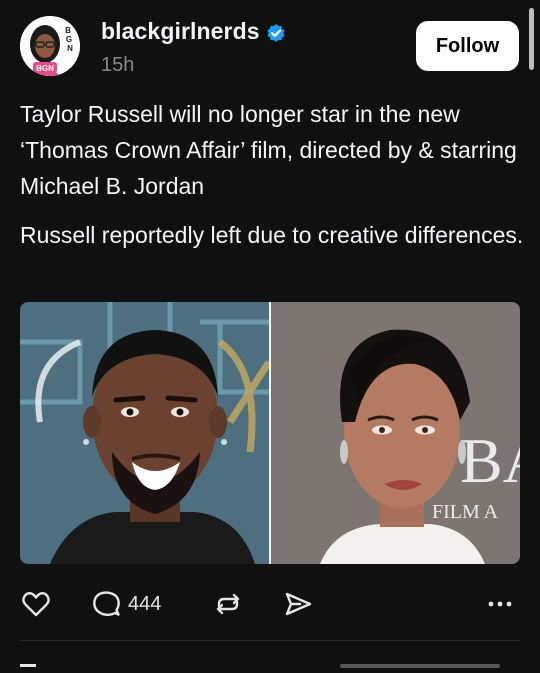 This screenshot has width=540, height=673. I want to click on reply-count: 444, so click(145, 603).